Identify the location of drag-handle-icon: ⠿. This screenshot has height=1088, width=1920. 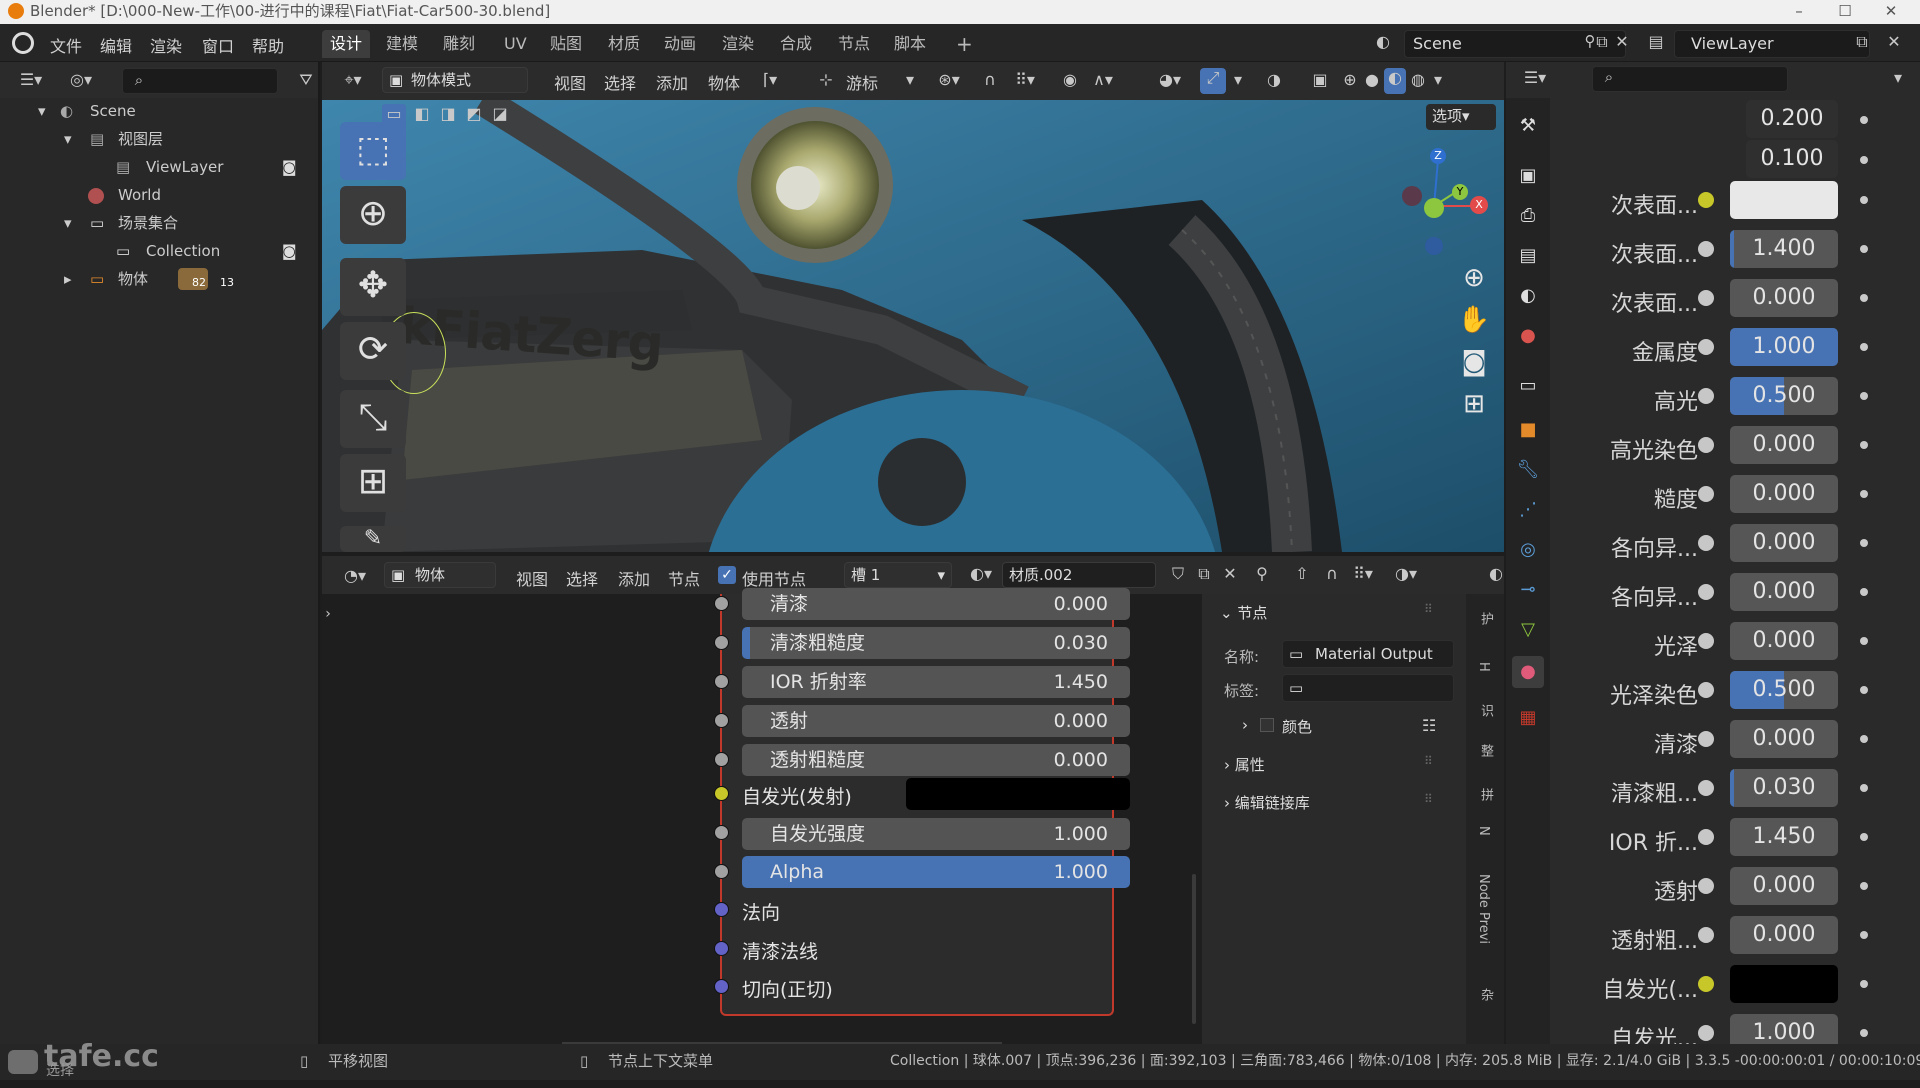
(1428, 799).